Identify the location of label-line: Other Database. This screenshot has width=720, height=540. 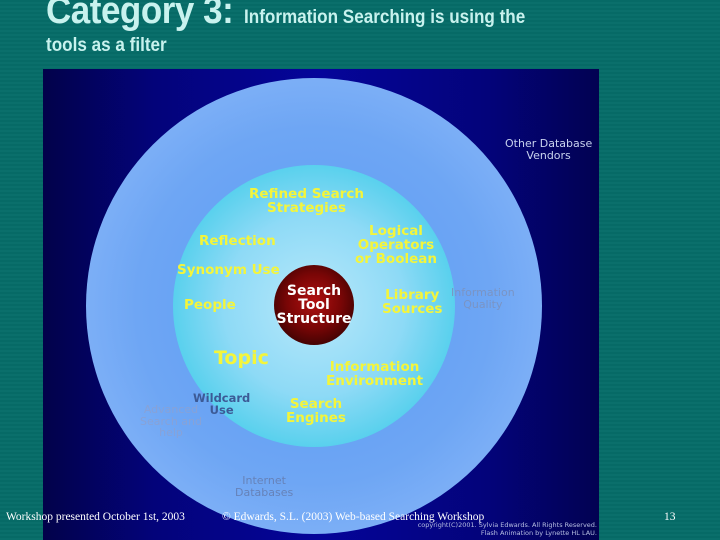
(549, 143).